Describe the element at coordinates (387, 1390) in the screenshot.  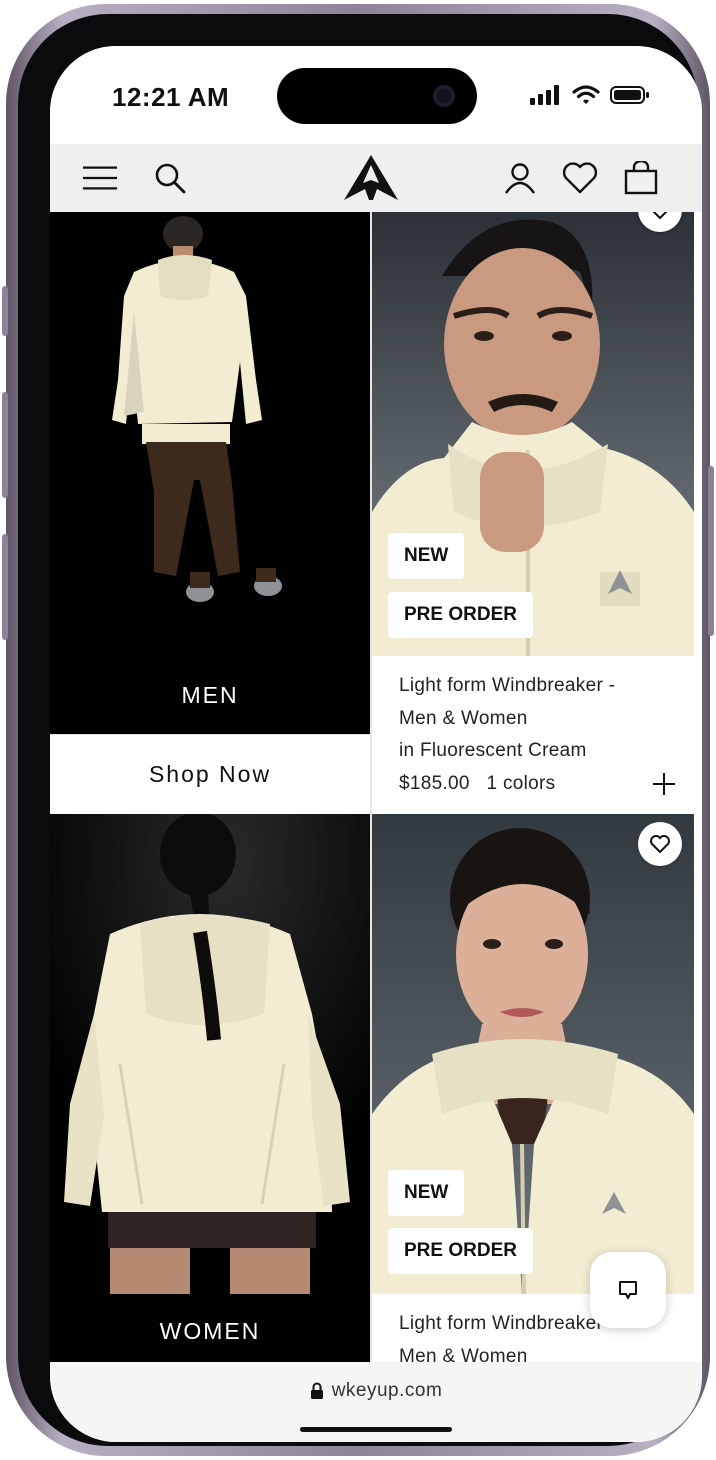
I see `url-text: wkeyup.com` at that location.